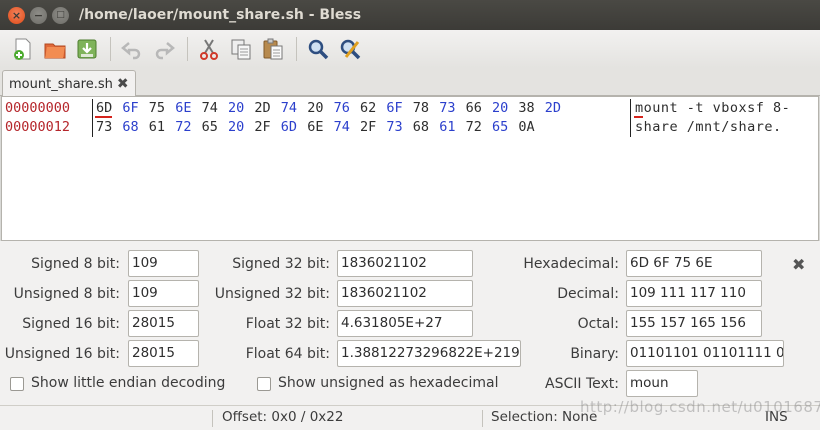 The image size is (820, 430). I want to click on offset-label: 00000000, so click(38, 108).